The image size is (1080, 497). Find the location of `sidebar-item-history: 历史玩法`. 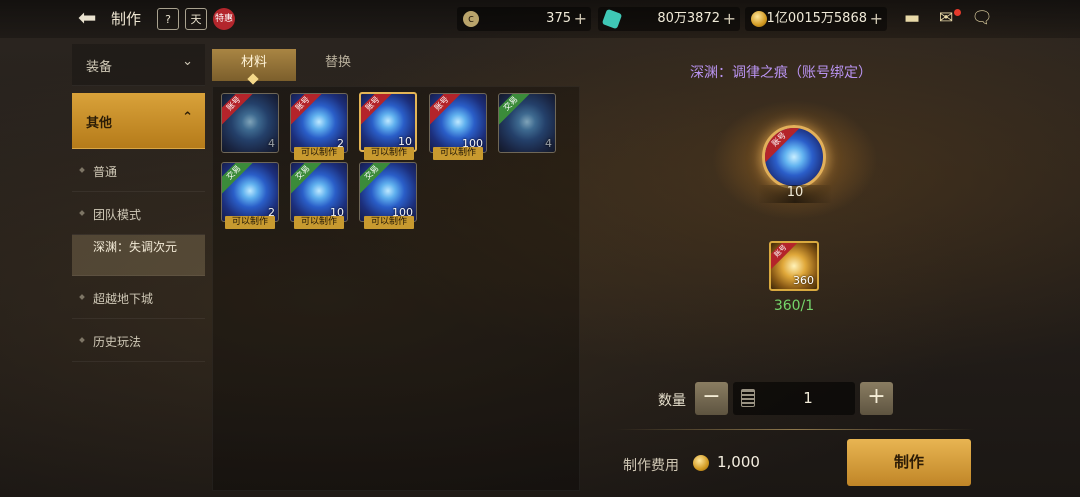

sidebar-item-history: 历史玩法 is located at coordinates (138, 340).